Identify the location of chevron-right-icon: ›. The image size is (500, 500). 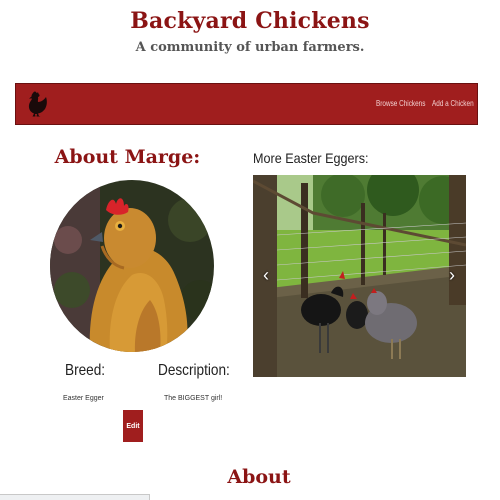
(452, 275).